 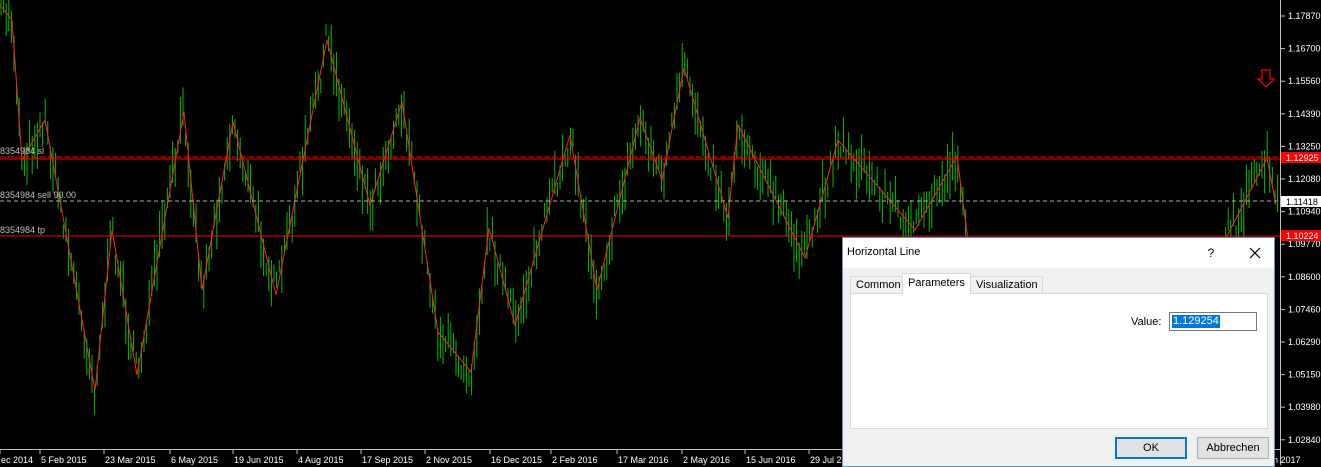 What do you see at coordinates (1006, 284) in the screenshot?
I see `tab-visualization: Visualization` at bounding box center [1006, 284].